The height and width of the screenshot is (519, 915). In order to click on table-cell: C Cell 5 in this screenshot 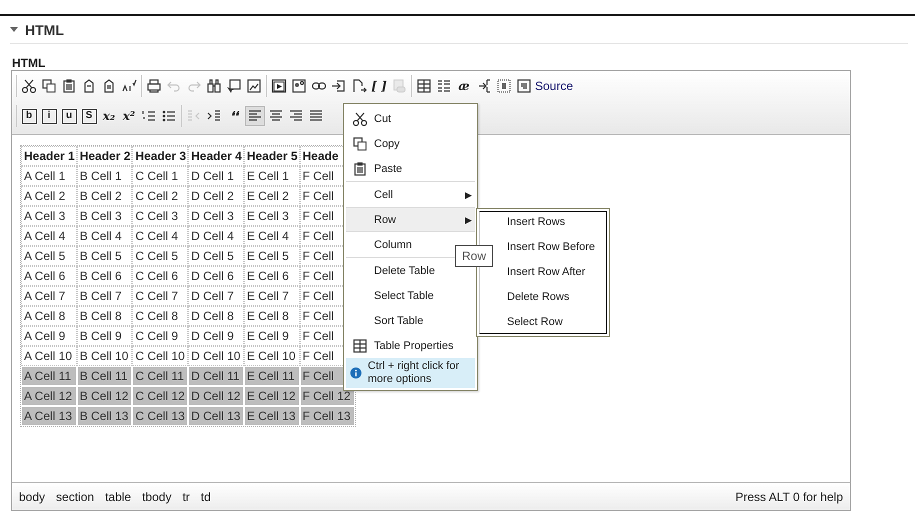, I will do `click(160, 256)`.